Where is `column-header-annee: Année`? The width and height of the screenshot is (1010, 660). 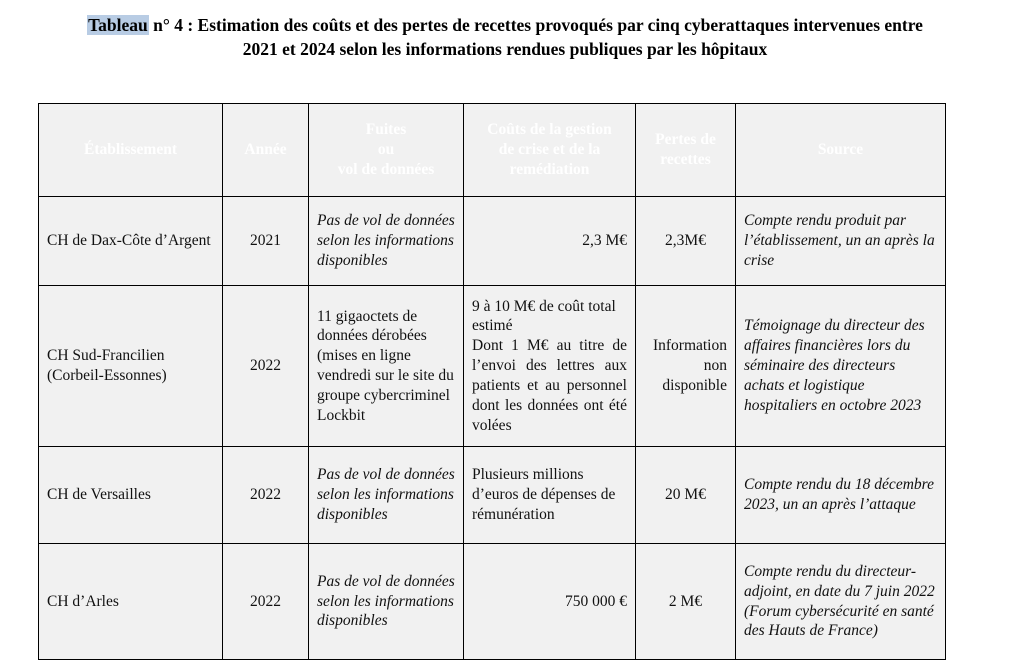 column-header-annee: Année is located at coordinates (265, 150).